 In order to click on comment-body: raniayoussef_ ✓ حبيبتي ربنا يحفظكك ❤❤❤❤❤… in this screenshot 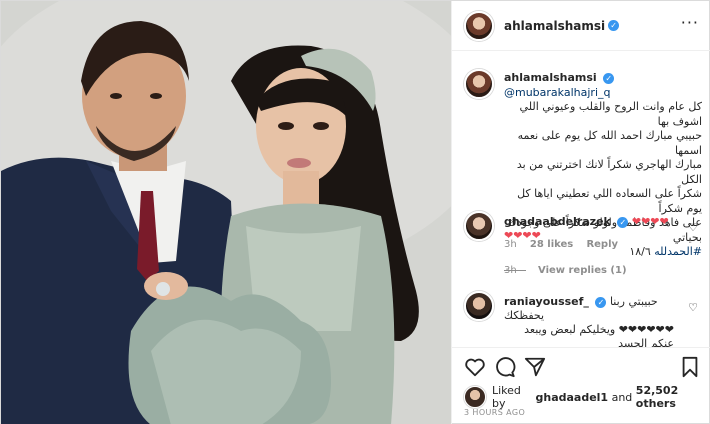, I will do `click(589, 321)`.